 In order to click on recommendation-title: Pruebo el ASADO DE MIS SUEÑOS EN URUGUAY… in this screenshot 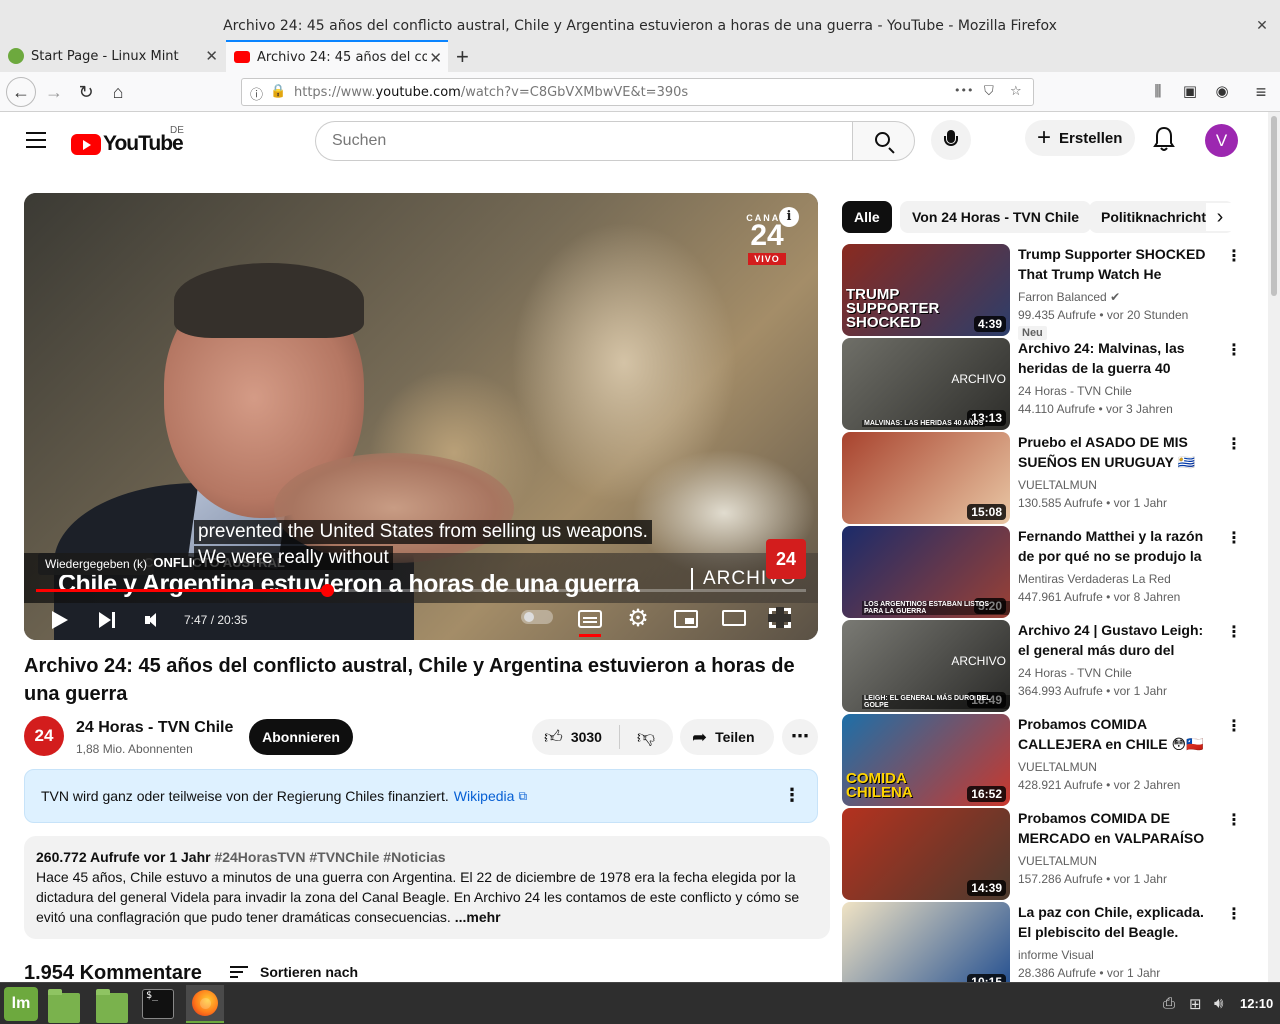, I will do `click(1118, 452)`.